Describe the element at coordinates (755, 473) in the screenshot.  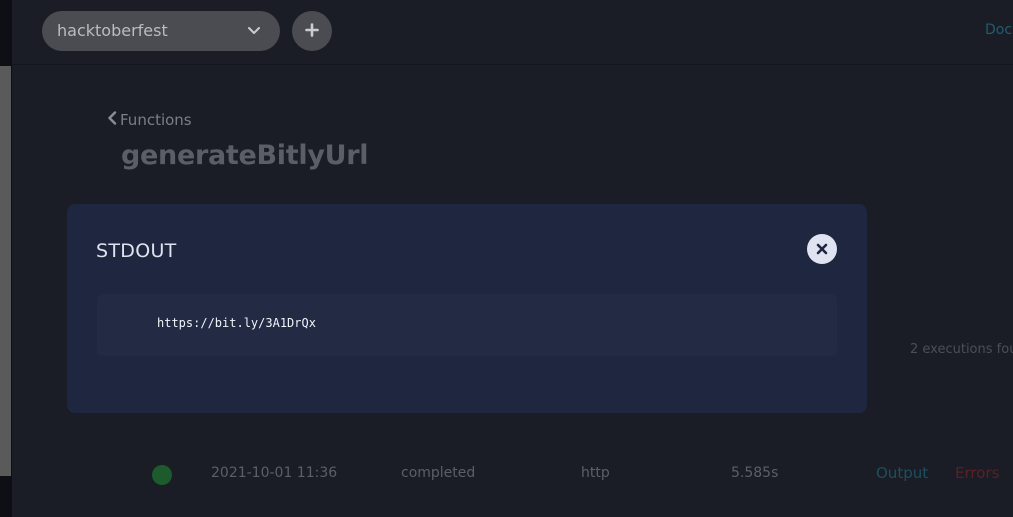
I see `execution-time: 5.585s` at that location.